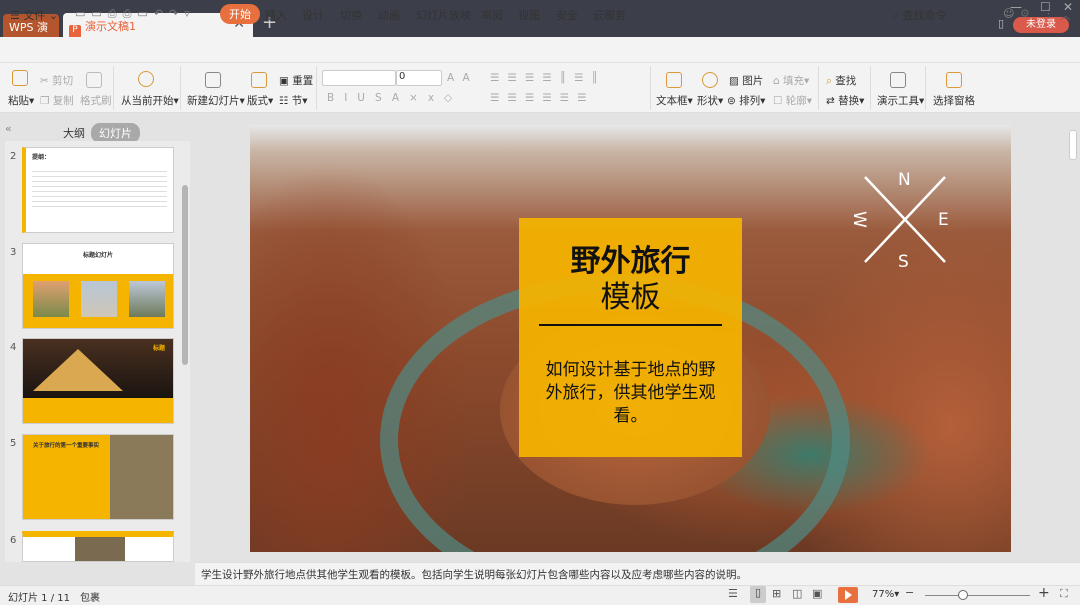 The height and width of the screenshot is (605, 1080). Describe the element at coordinates (904, 180) in the screenshot. I see `compass-n: N` at that location.